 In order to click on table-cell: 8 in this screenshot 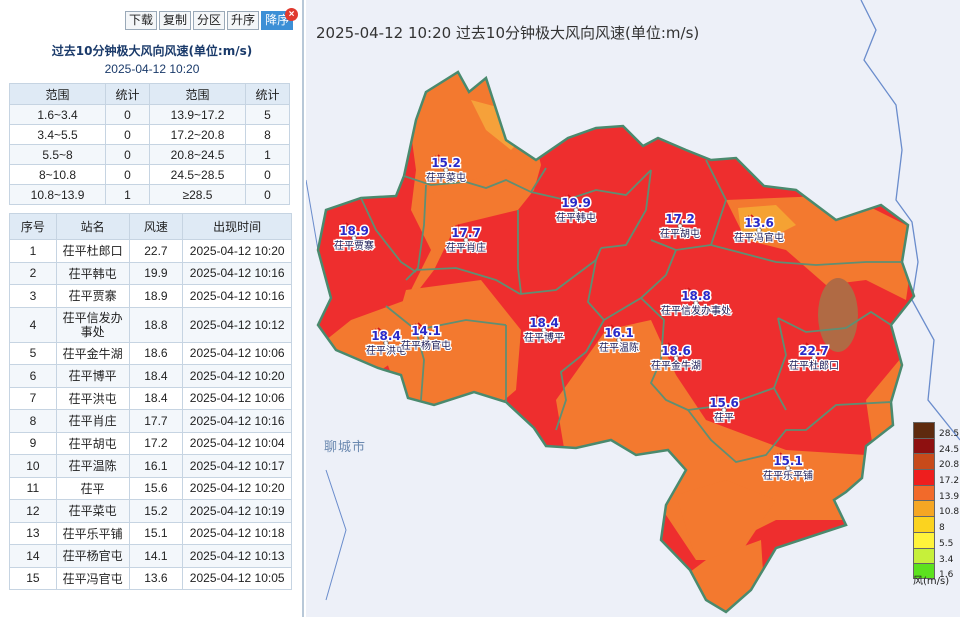, I will do `click(33, 421)`.